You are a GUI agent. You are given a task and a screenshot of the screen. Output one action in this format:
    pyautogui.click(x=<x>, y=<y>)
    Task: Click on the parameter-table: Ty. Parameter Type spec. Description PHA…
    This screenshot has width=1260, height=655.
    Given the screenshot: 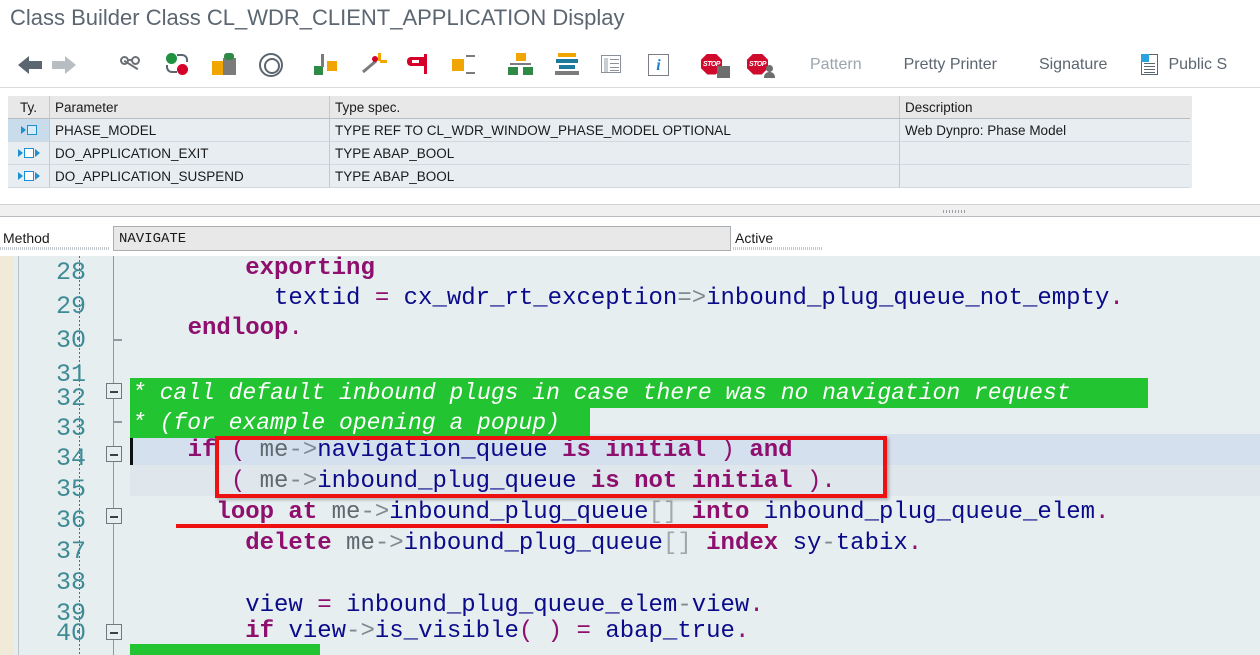 What is the action you would take?
    pyautogui.click(x=600, y=142)
    